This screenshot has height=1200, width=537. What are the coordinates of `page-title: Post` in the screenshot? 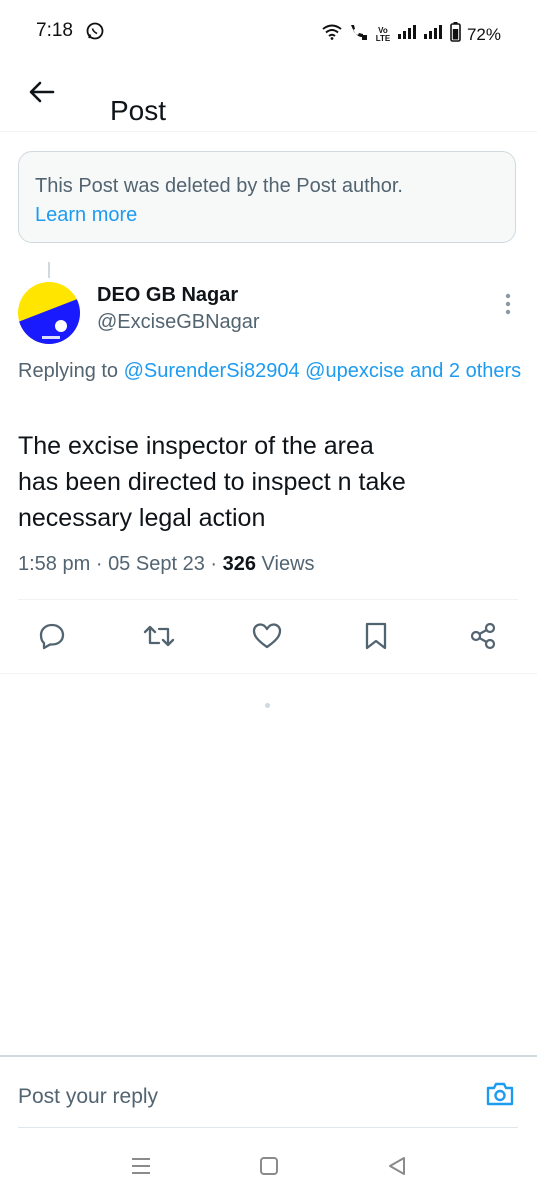 It's located at (138, 110).